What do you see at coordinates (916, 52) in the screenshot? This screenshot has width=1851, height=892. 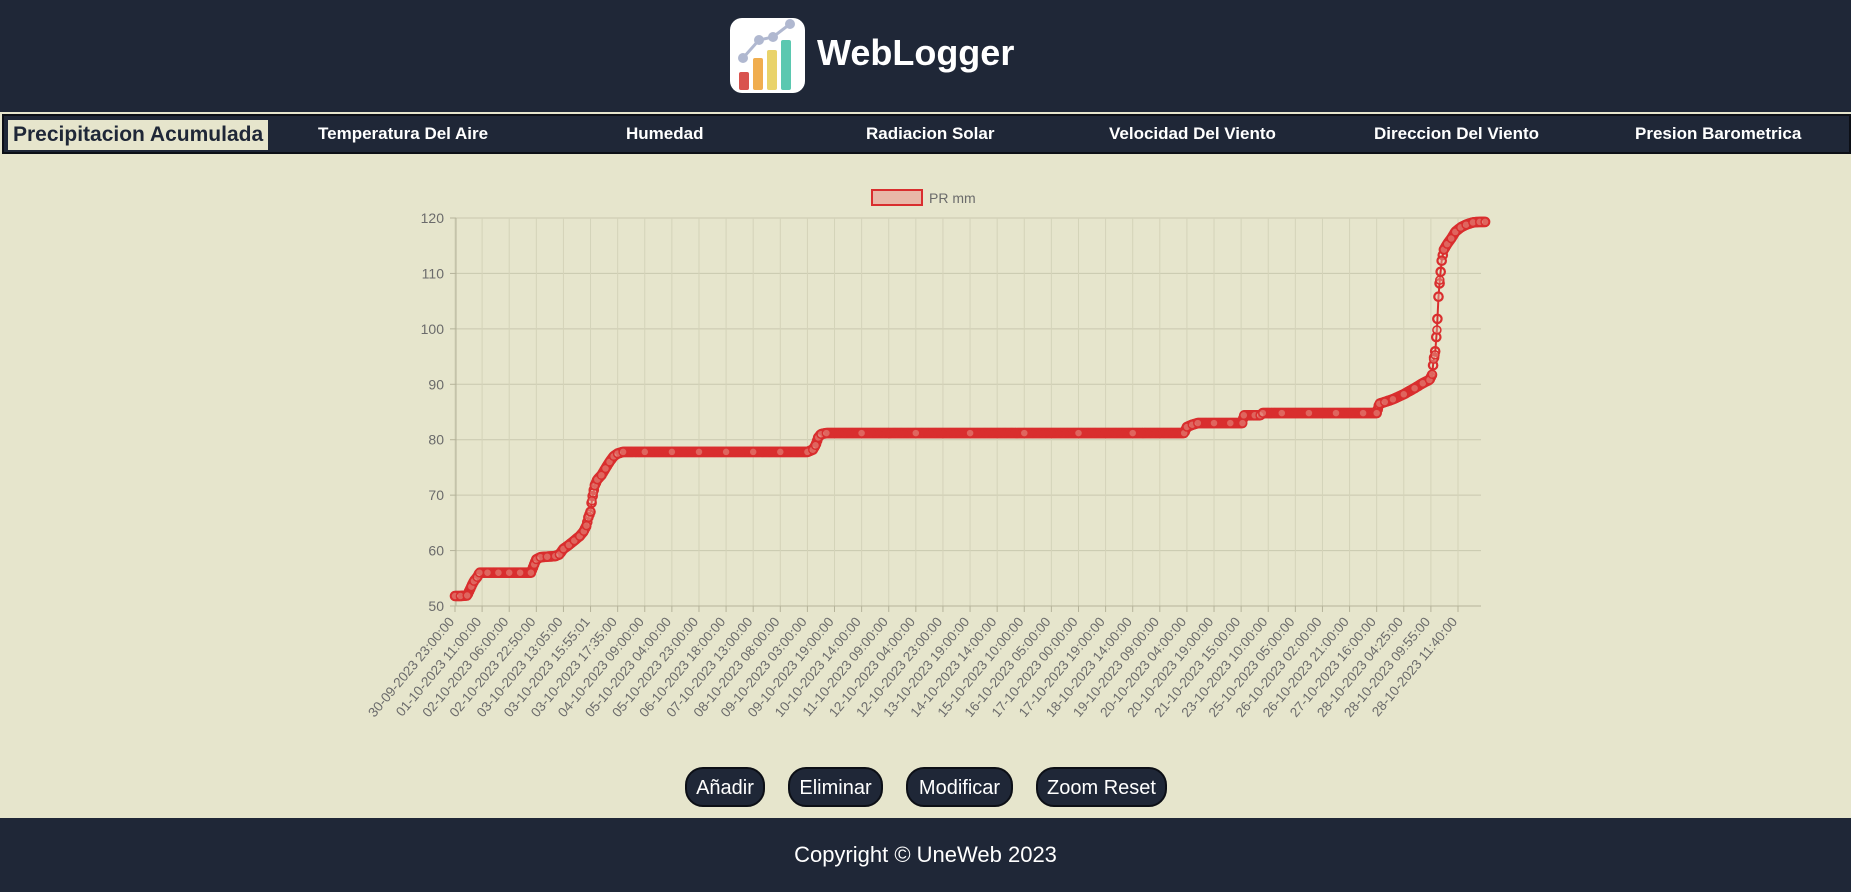 I see `app-title: WebLogger` at bounding box center [916, 52].